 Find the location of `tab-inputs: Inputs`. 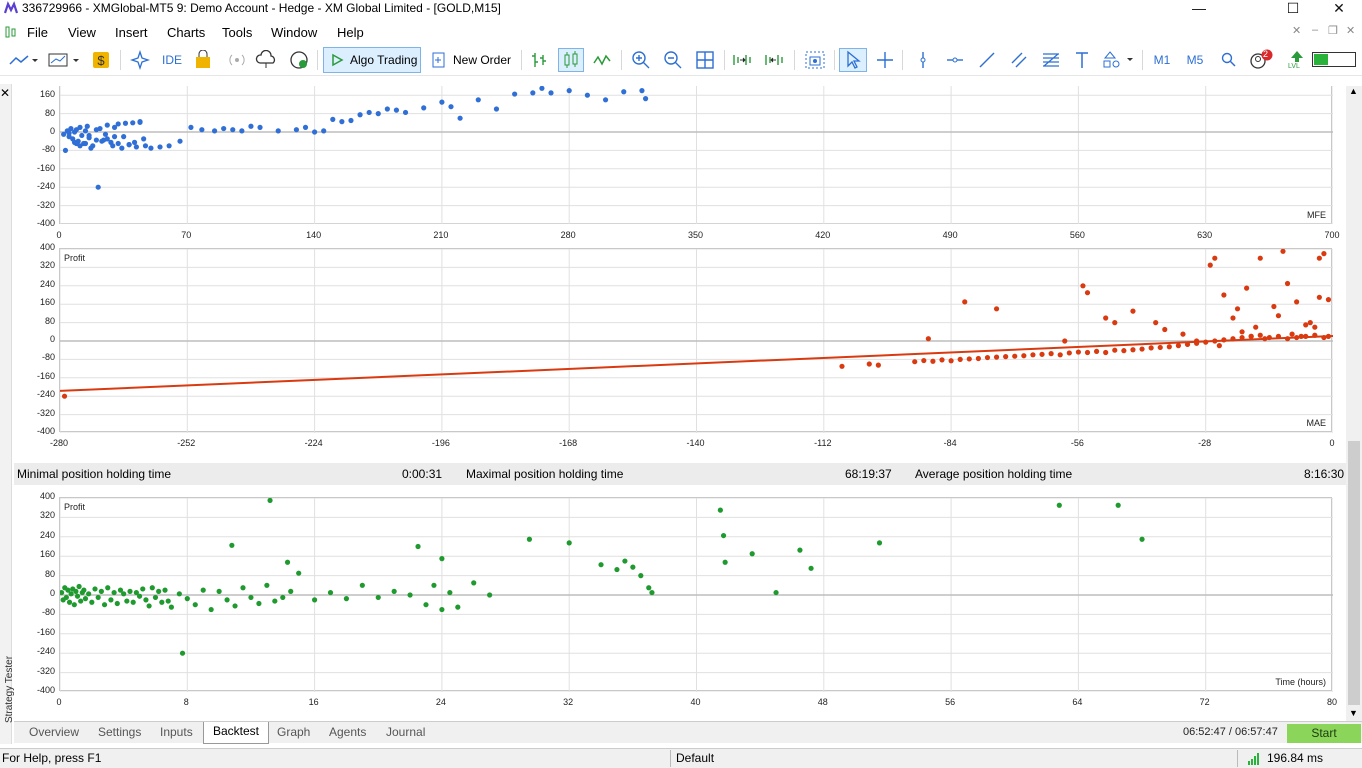

tab-inputs: Inputs is located at coordinates (176, 732).